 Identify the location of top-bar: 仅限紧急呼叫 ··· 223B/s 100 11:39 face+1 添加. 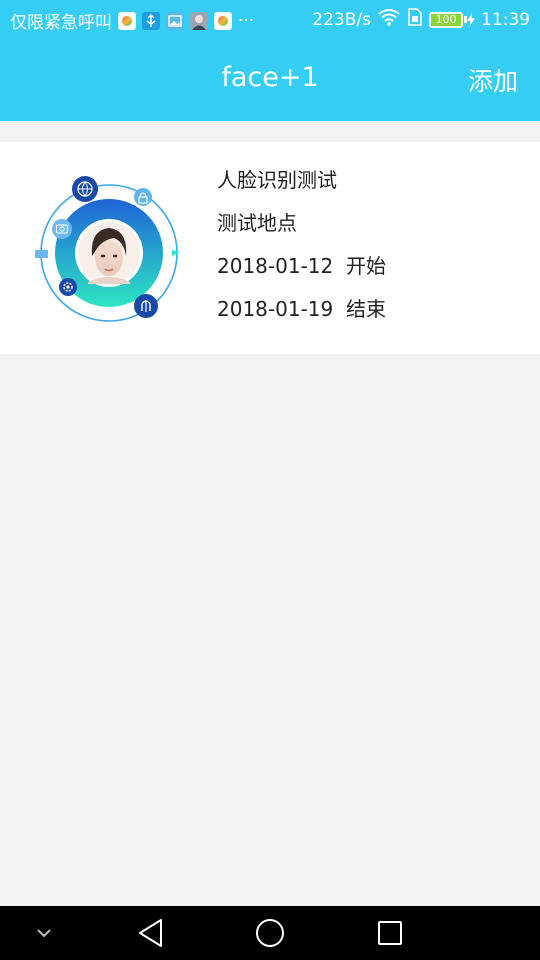
(270, 60).